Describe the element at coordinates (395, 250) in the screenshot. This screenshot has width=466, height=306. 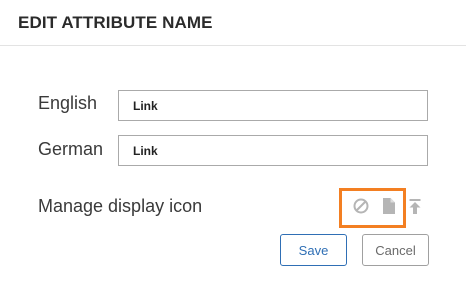
I see `cancel-button: Cancel` at that location.